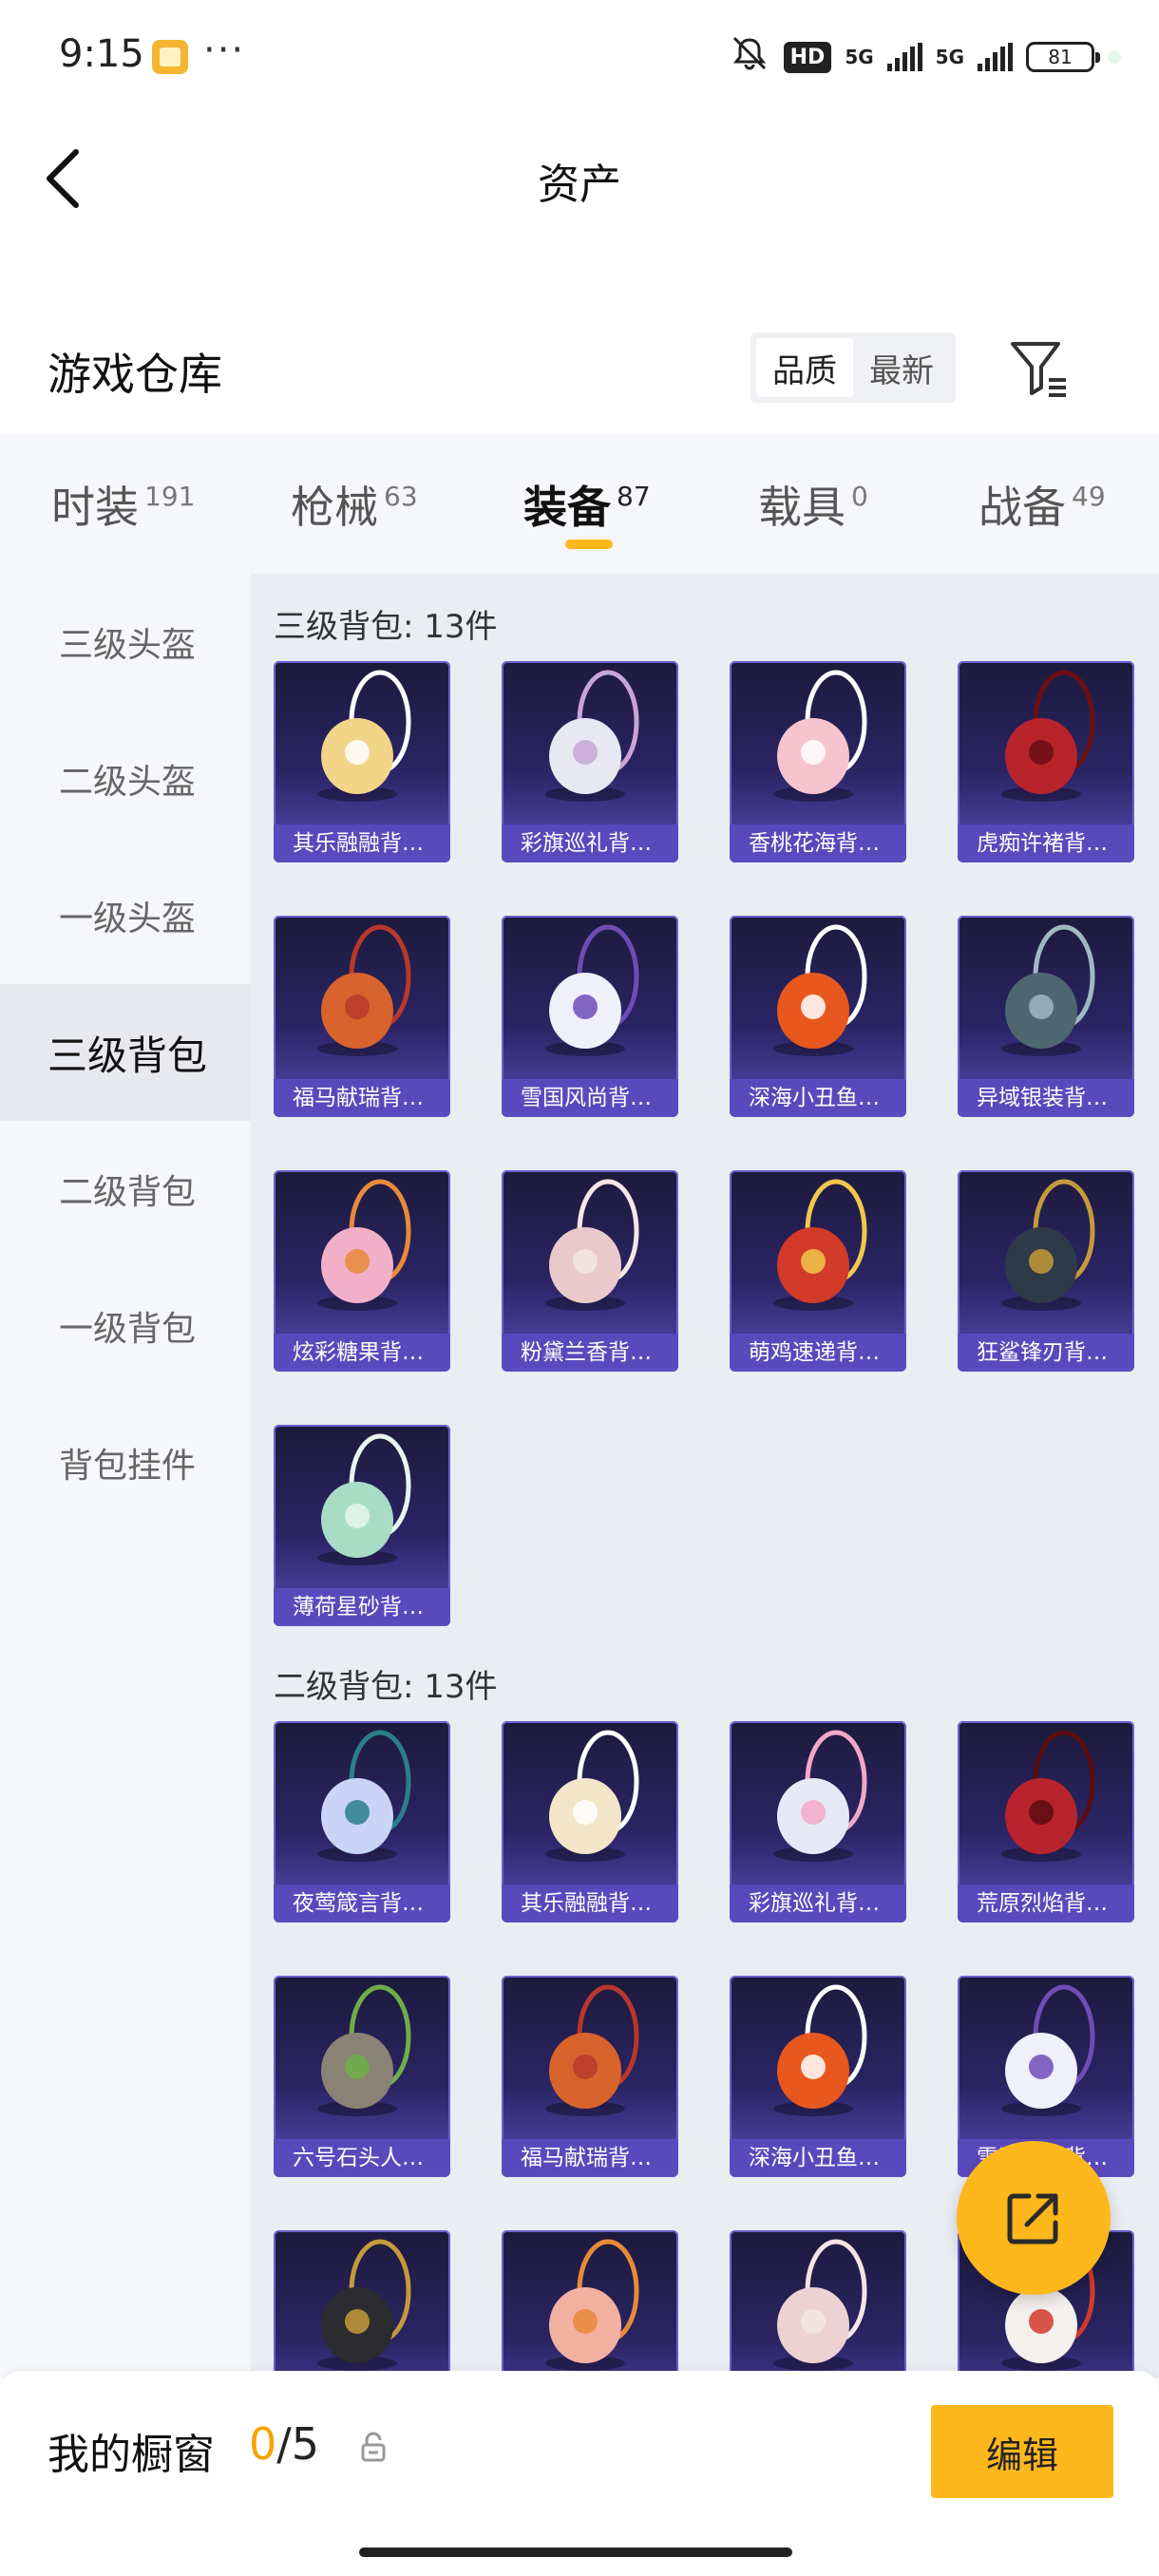 This screenshot has height=2576, width=1159. What do you see at coordinates (125, 642) in the screenshot?
I see `sidebar-item-helmet-3: 三级头盔` at bounding box center [125, 642].